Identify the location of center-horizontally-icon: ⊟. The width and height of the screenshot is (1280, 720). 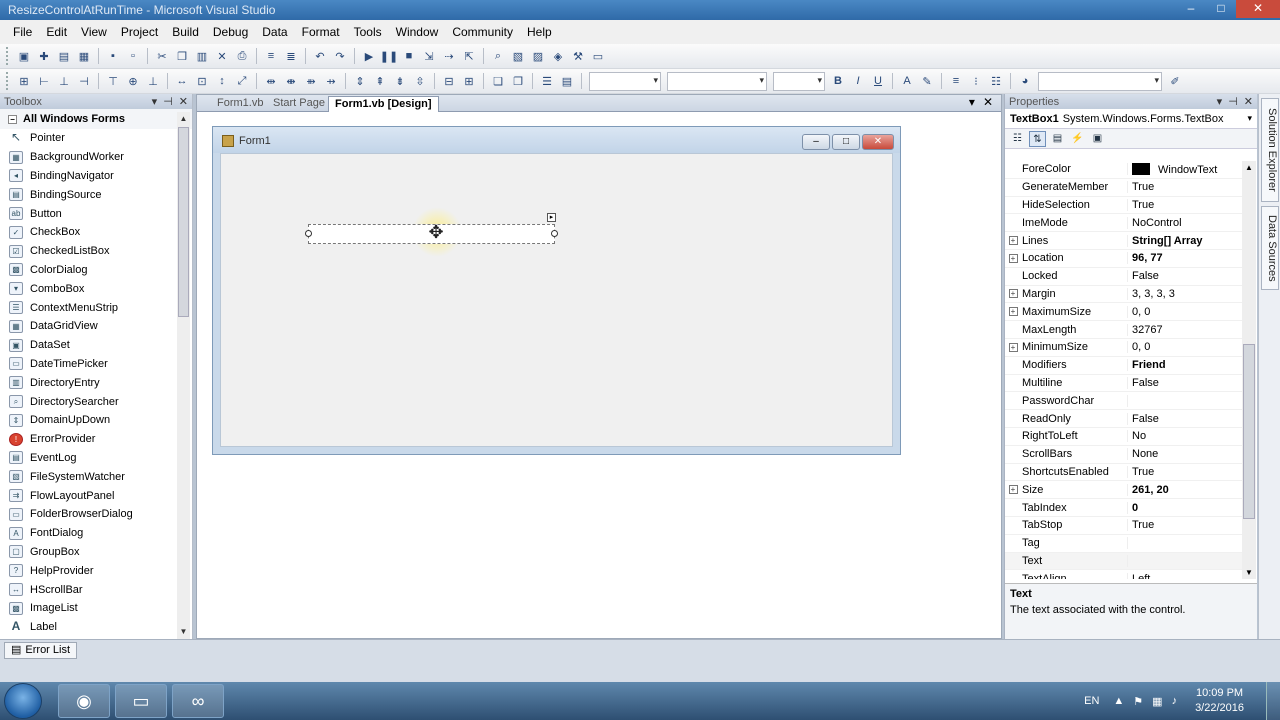
(449, 81).